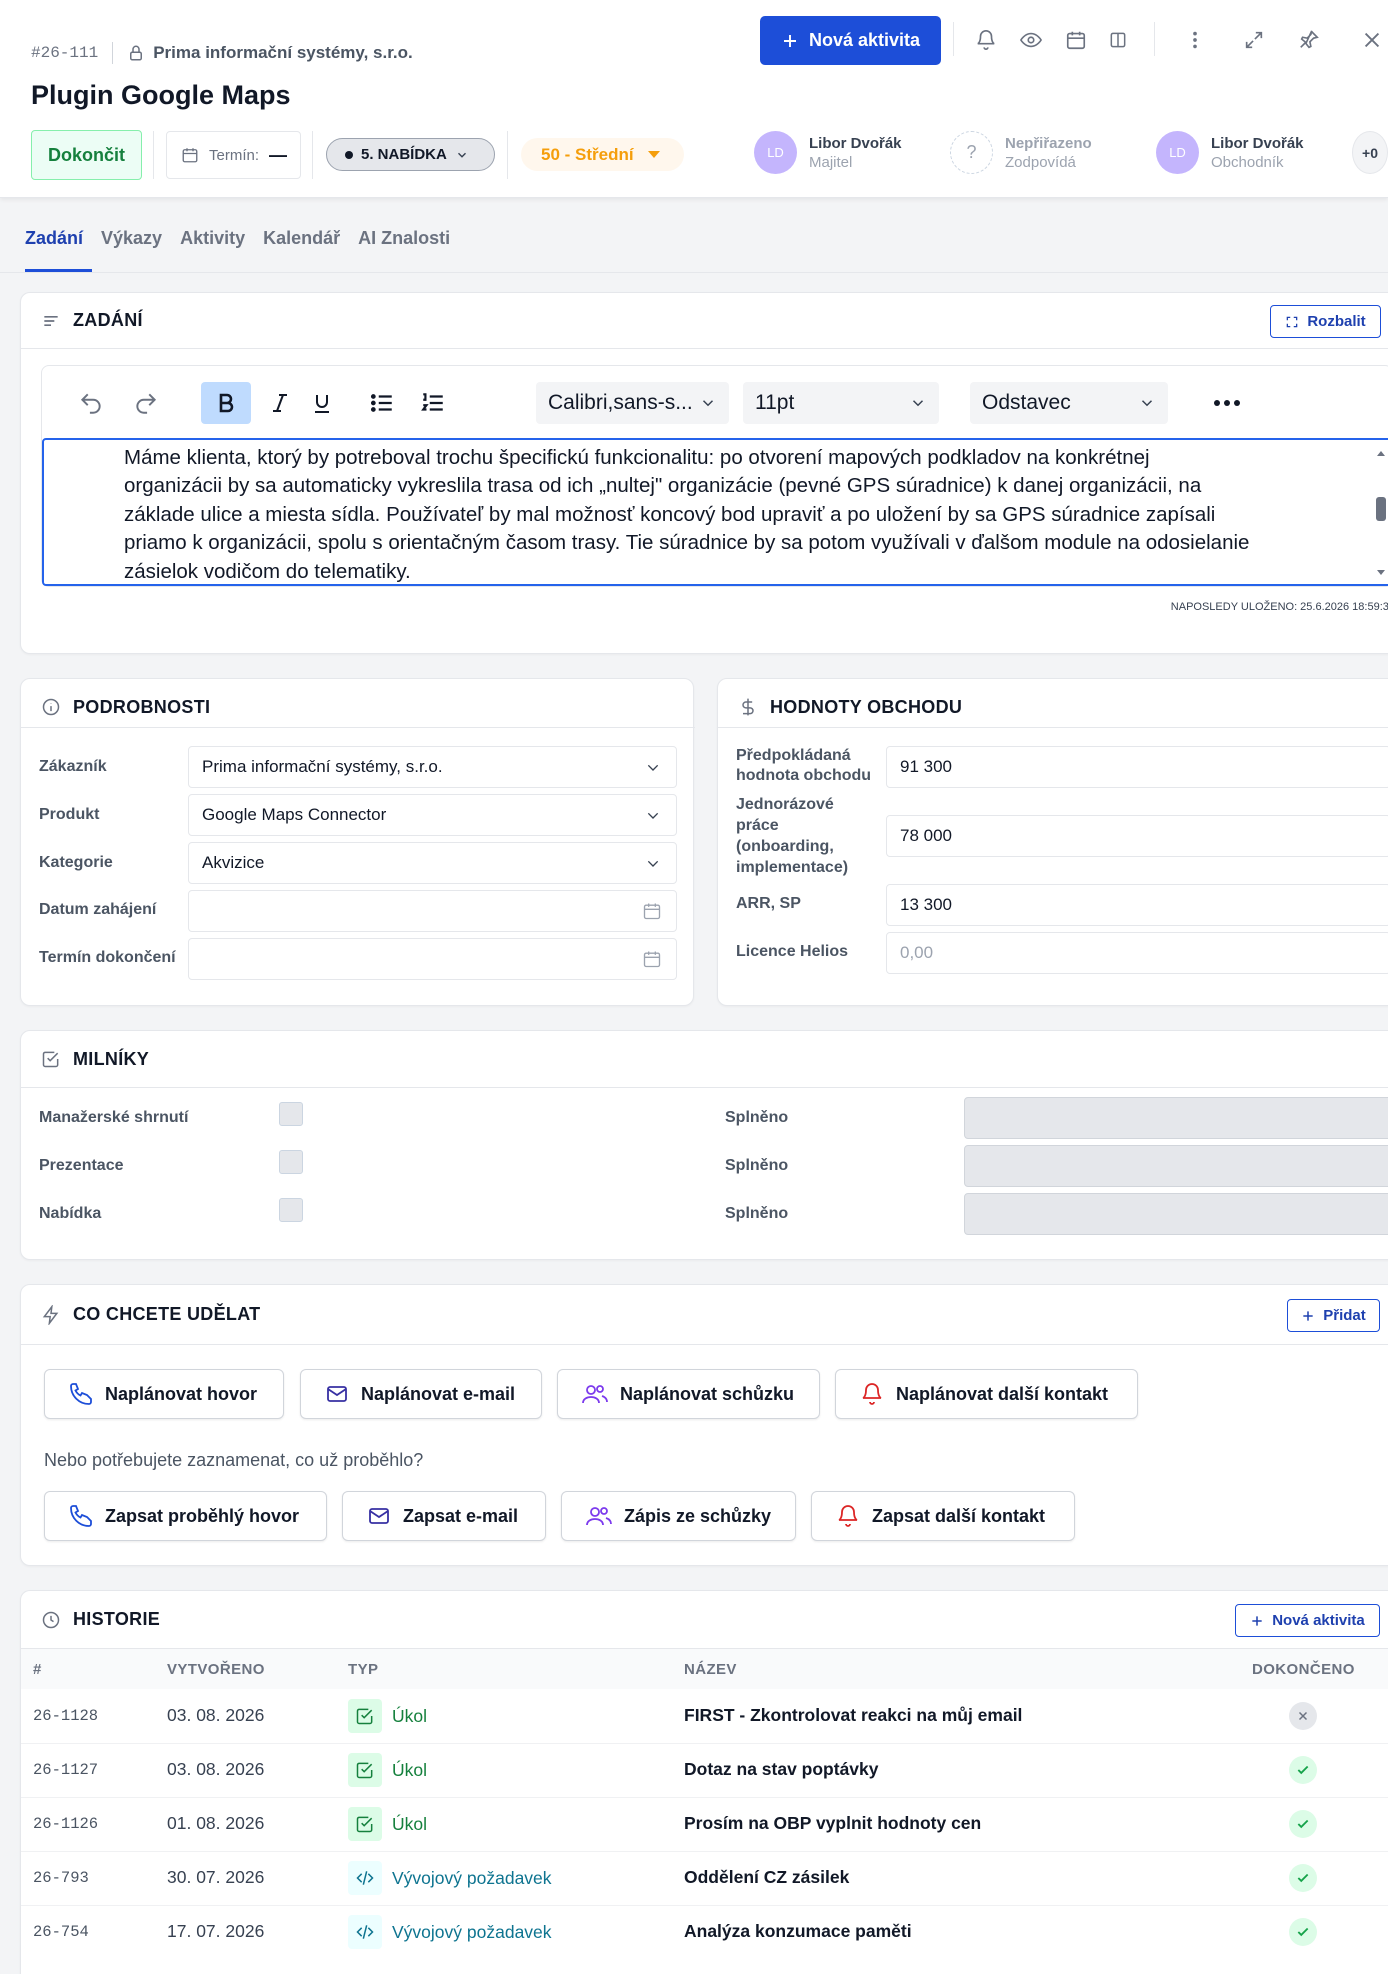 The image size is (1388, 1974). I want to click on plan-meeting-button: Naplánovat schůzku, so click(688, 1394).